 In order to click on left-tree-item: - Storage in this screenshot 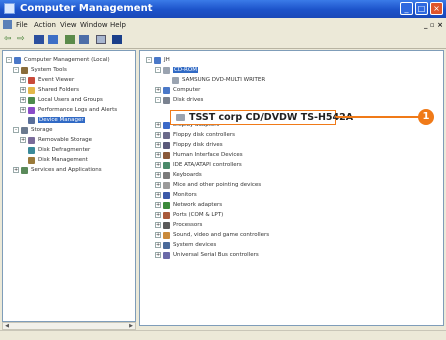, I will do `click(33, 130)`.